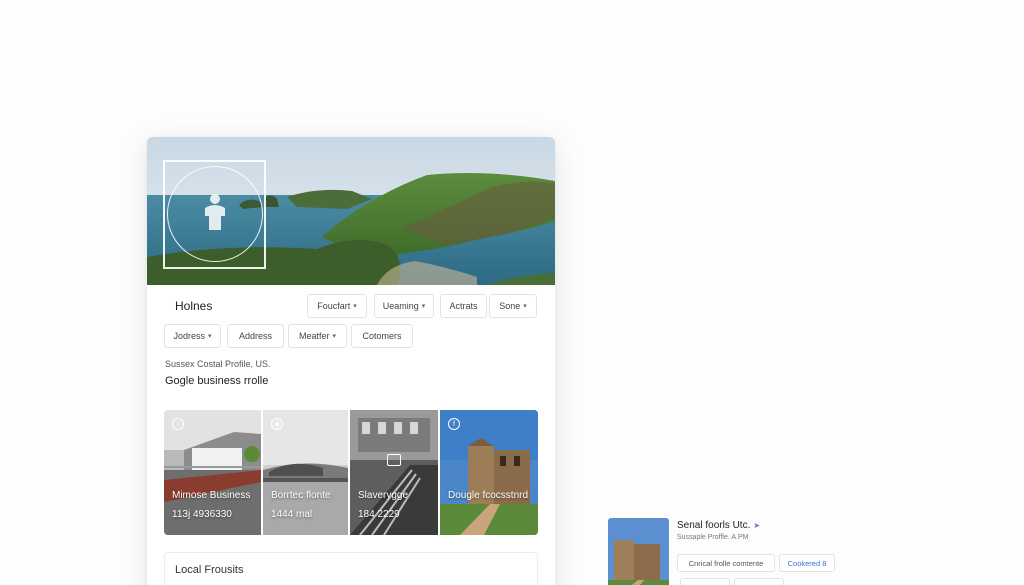 This screenshot has height=585, width=1024. I want to click on tab-ueaming: Ueaming ▾, so click(404, 306).